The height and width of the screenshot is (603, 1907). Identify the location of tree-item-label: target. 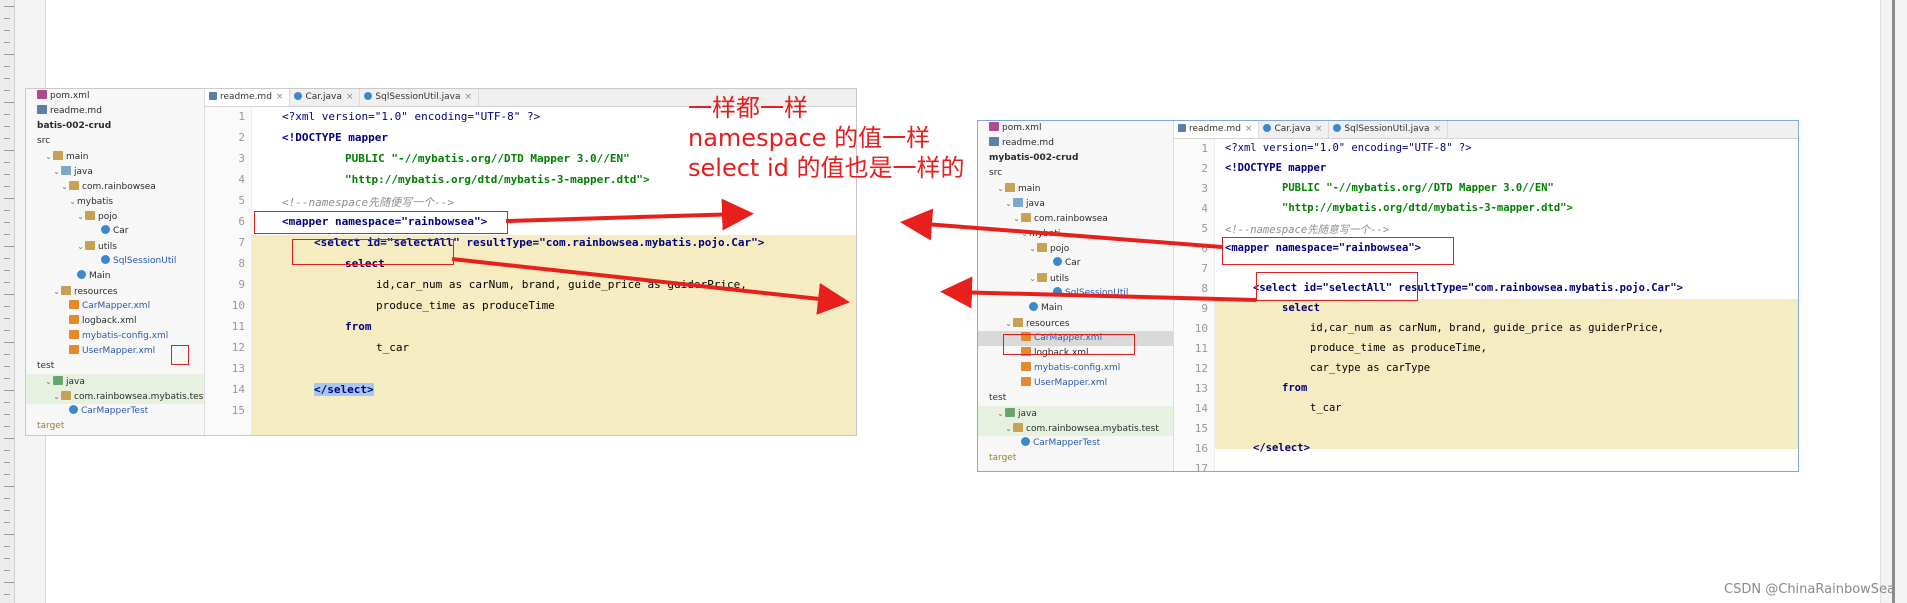
(1003, 458).